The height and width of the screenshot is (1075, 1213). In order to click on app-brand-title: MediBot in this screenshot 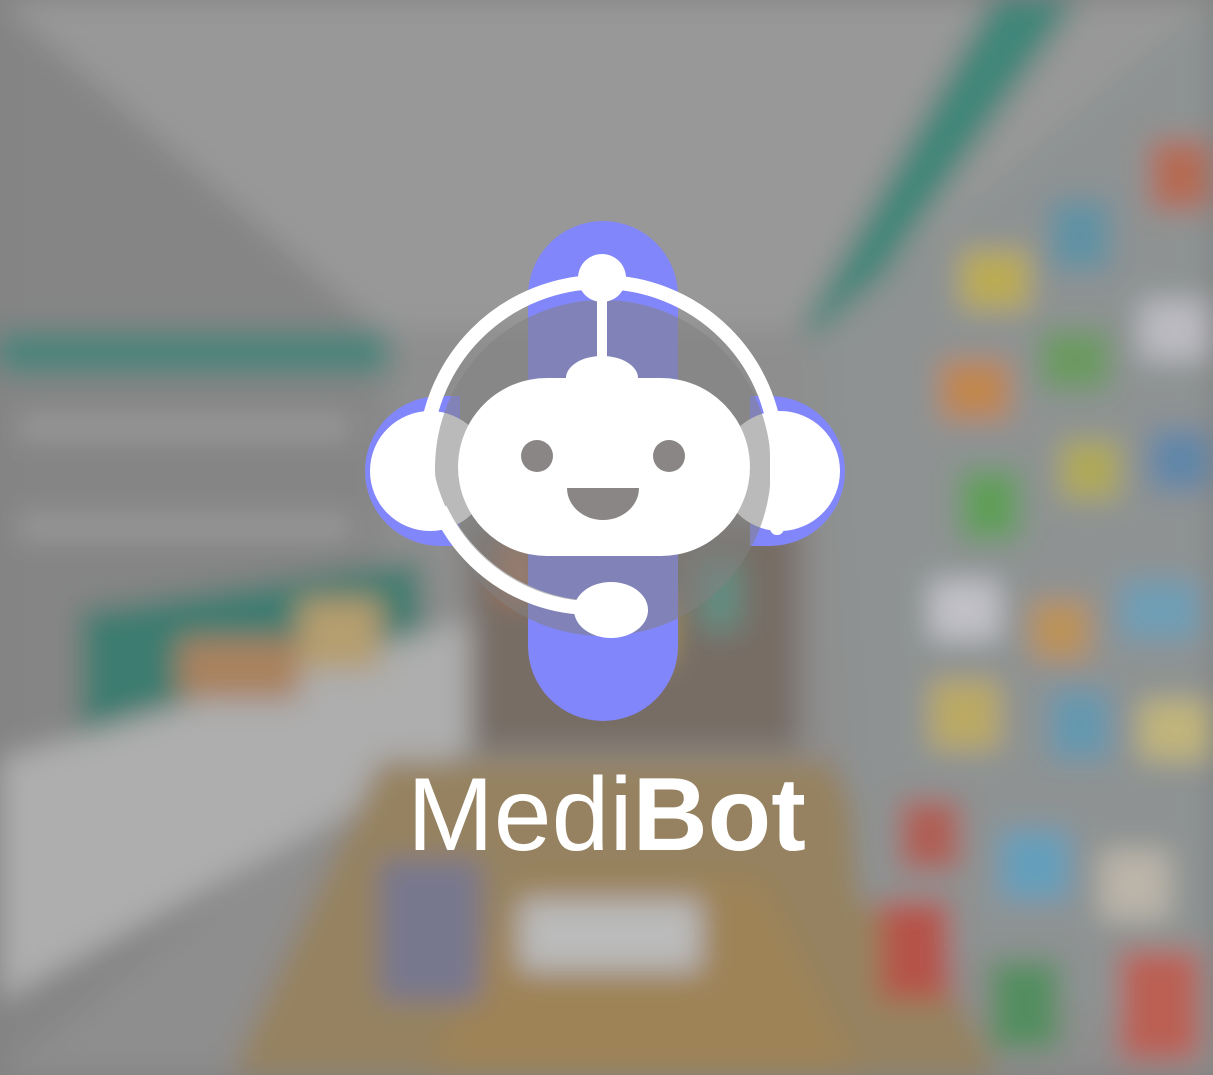, I will do `click(606, 815)`.